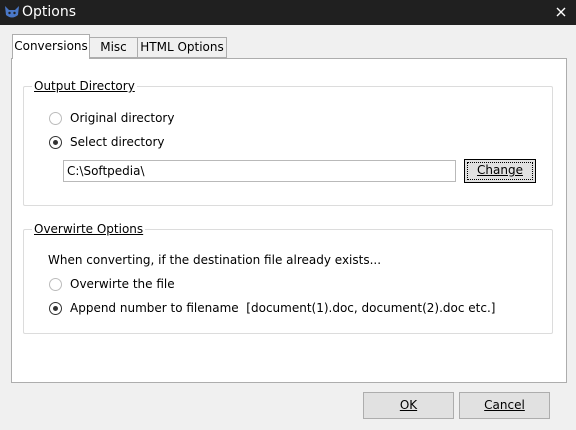 This screenshot has width=576, height=430. Describe the element at coordinates (12, 12) in the screenshot. I see `cat-head-icon` at that location.